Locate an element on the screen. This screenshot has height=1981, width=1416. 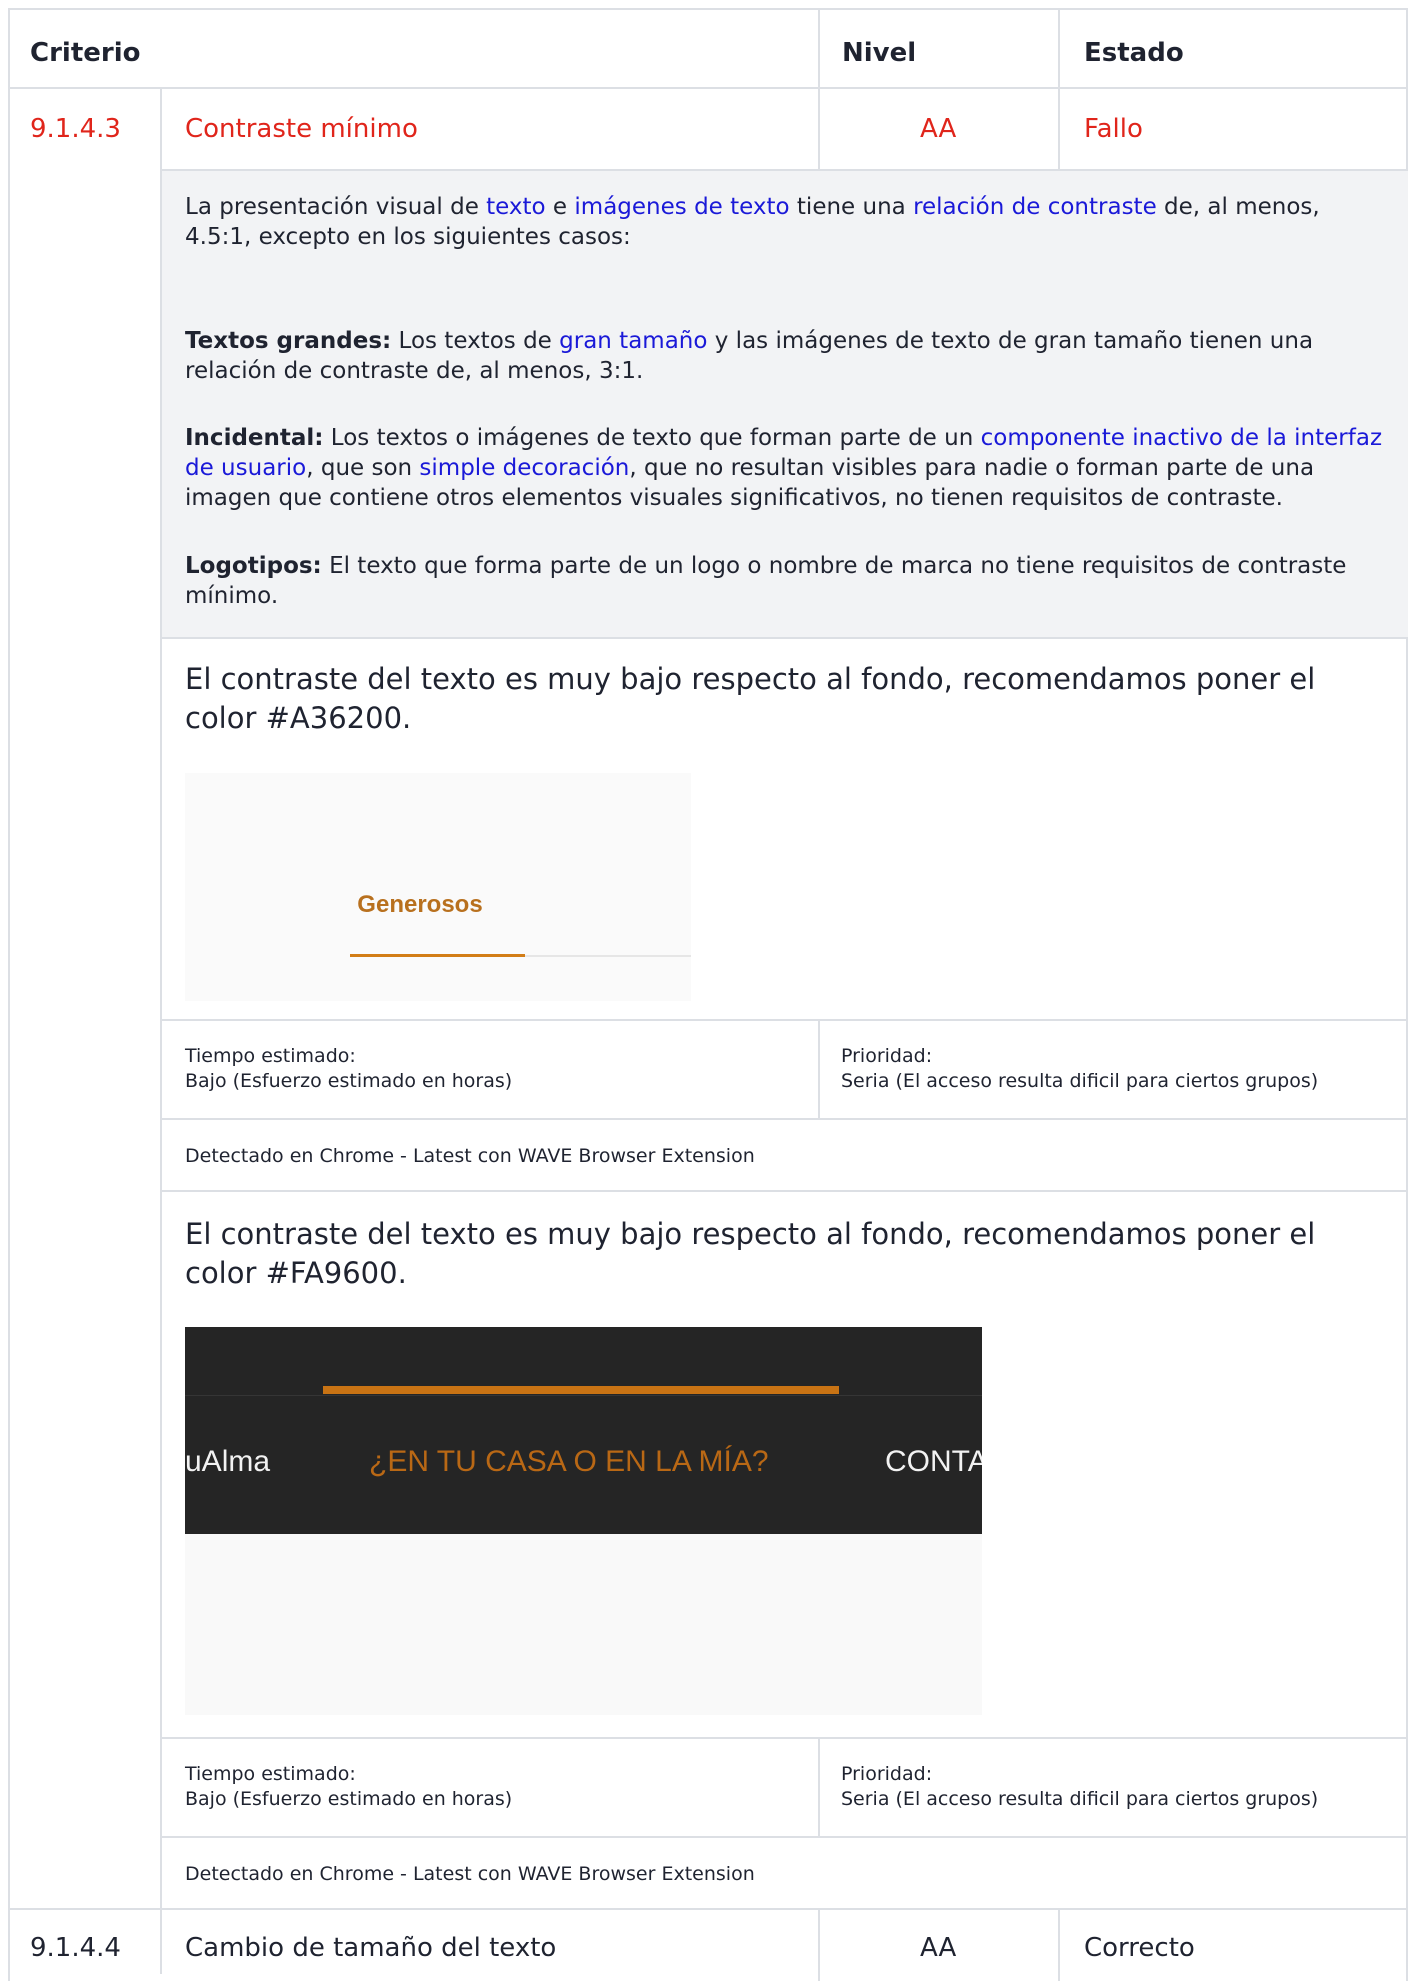
criterion-name: Cambio de tamaño del texto is located at coordinates (371, 1948).